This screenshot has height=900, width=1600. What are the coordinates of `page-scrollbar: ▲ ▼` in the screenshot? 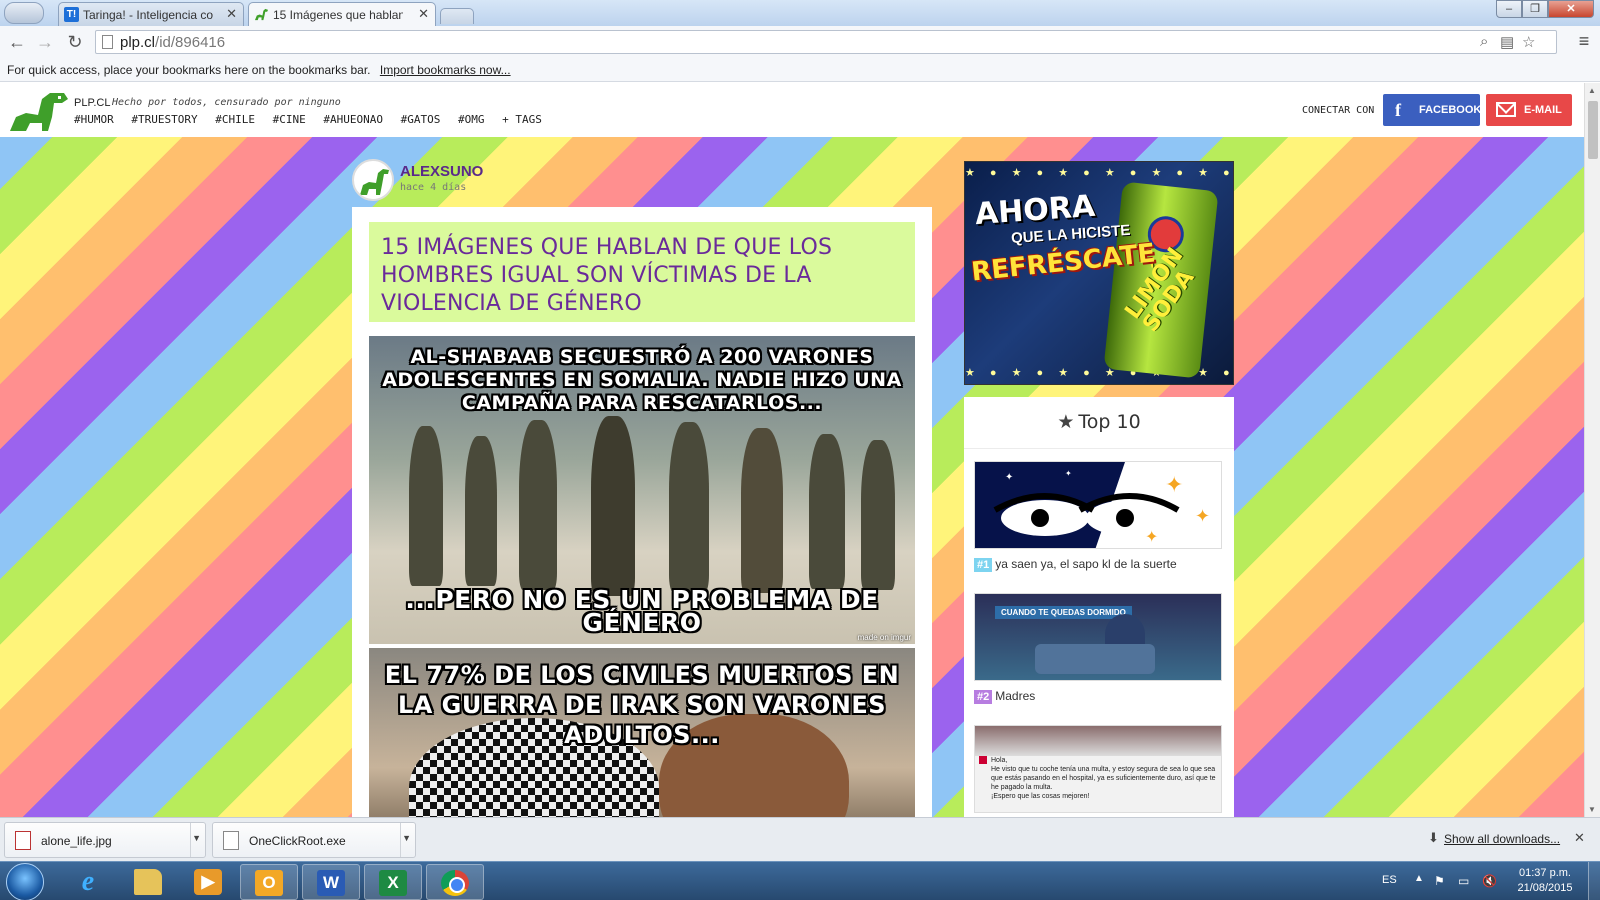 It's located at (1592, 450).